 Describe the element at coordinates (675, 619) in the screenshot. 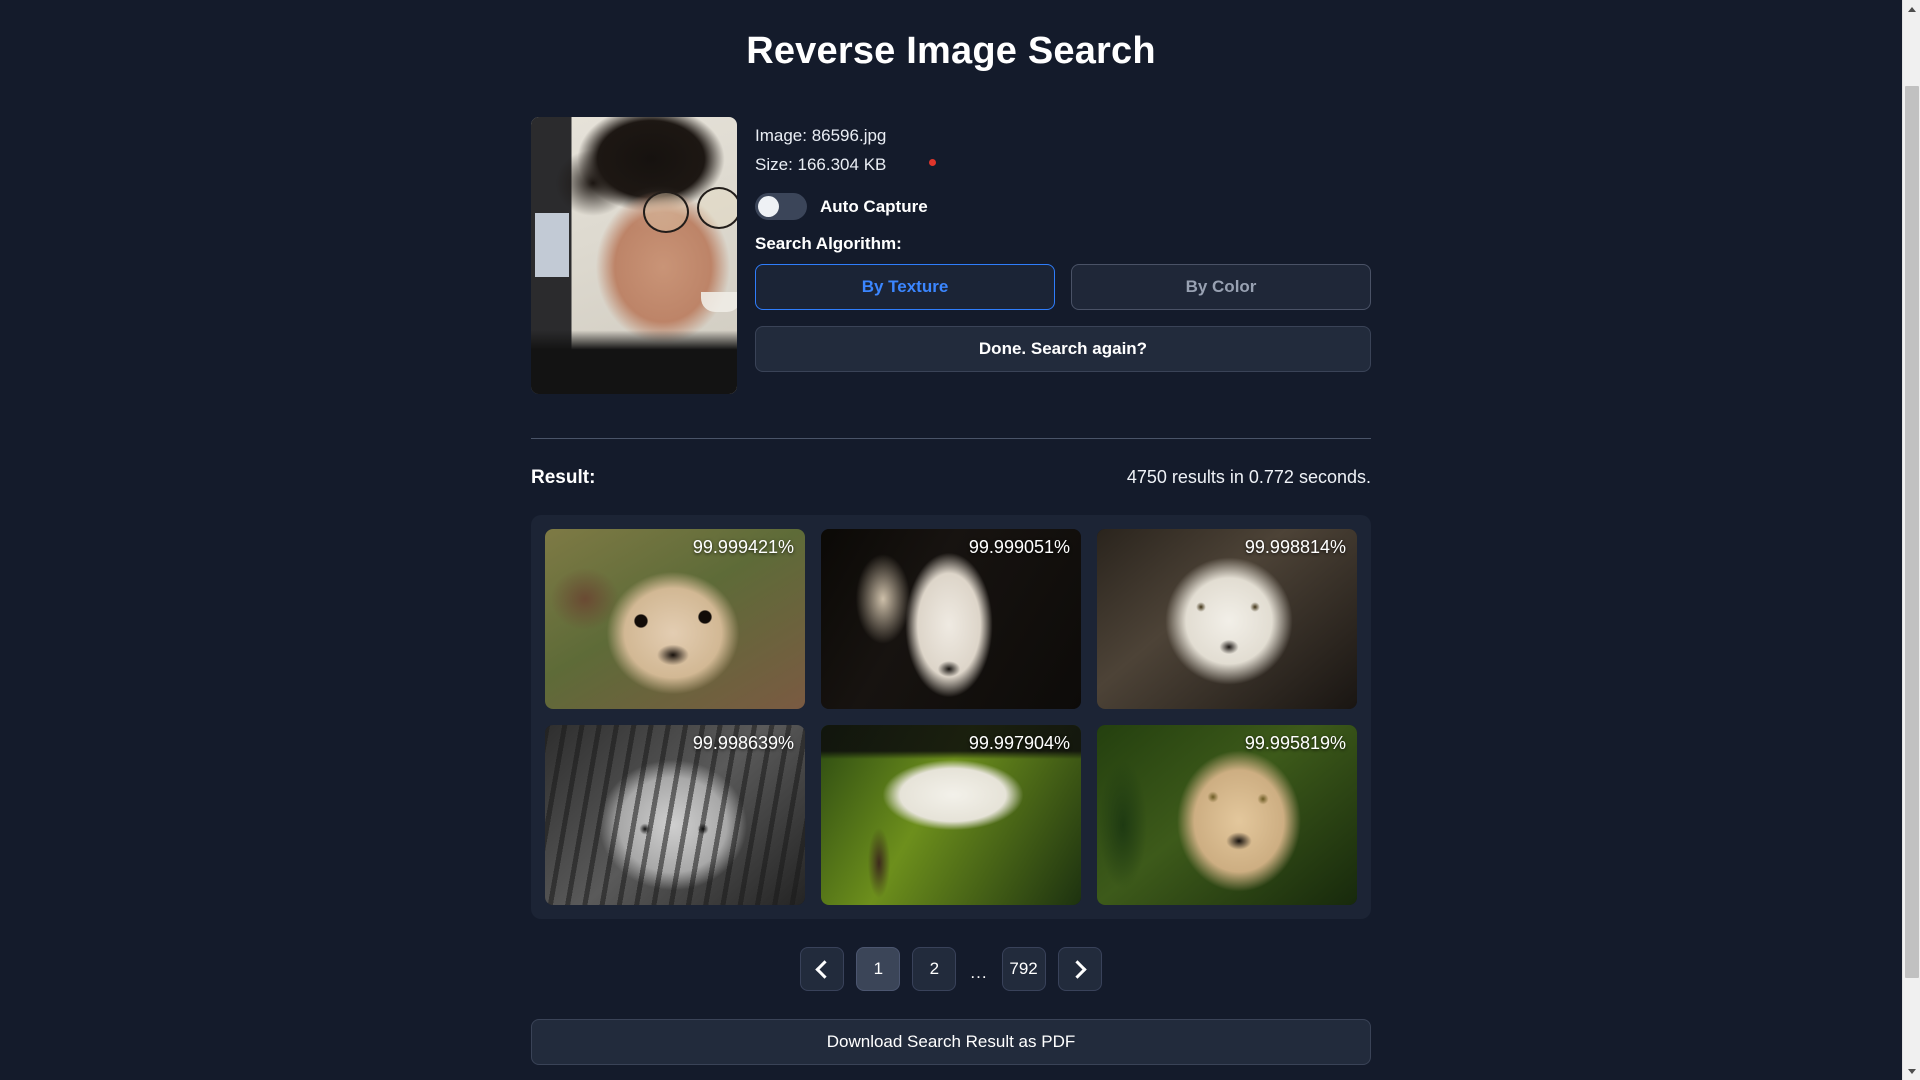

I see `result-card: 99.999421%` at that location.